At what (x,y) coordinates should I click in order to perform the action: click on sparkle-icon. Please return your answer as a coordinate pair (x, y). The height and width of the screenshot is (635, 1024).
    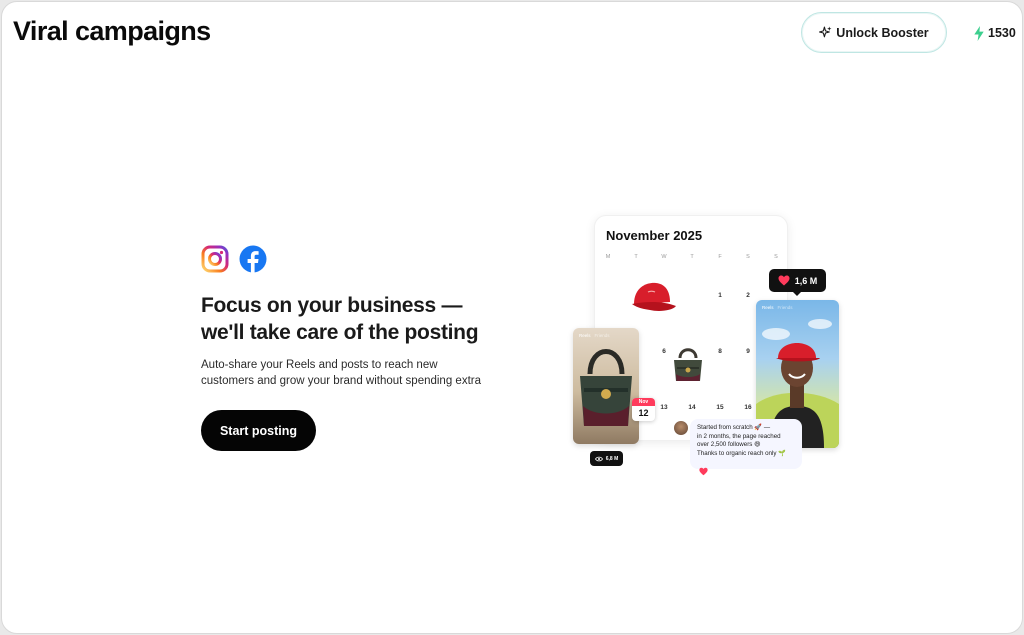
    Looking at the image, I should click on (825, 32).